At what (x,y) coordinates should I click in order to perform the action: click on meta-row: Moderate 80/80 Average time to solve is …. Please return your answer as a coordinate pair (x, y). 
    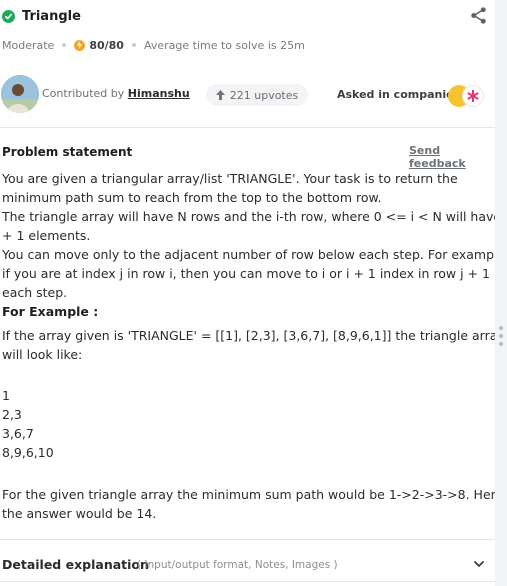
    Looking at the image, I should click on (153, 45).